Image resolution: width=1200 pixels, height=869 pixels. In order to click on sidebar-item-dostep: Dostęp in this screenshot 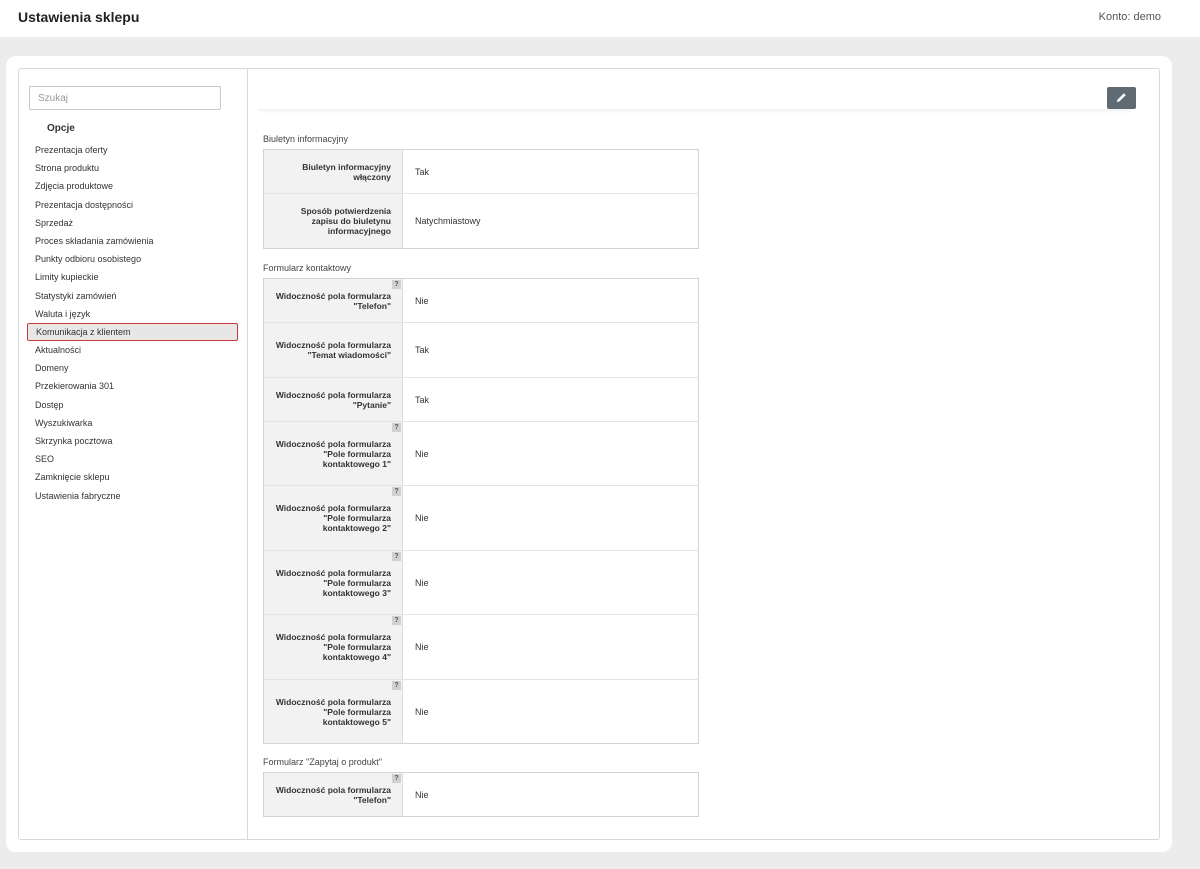, I will do `click(132, 405)`.